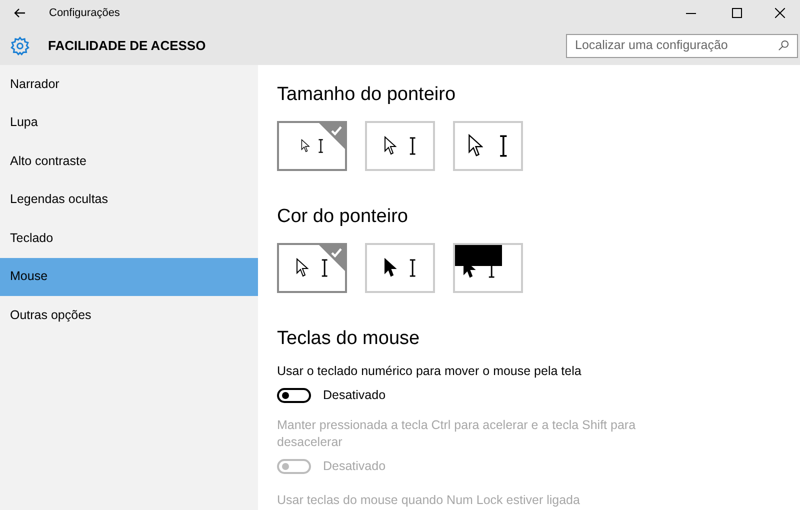 The height and width of the screenshot is (510, 800). I want to click on window-title: Configurações, so click(84, 13).